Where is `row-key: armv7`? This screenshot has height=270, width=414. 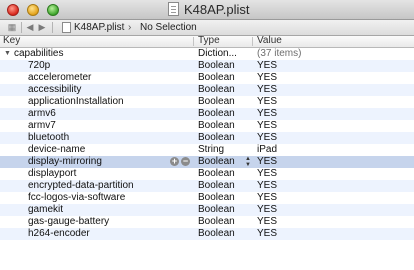
row-key: armv7 is located at coordinates (42, 125).